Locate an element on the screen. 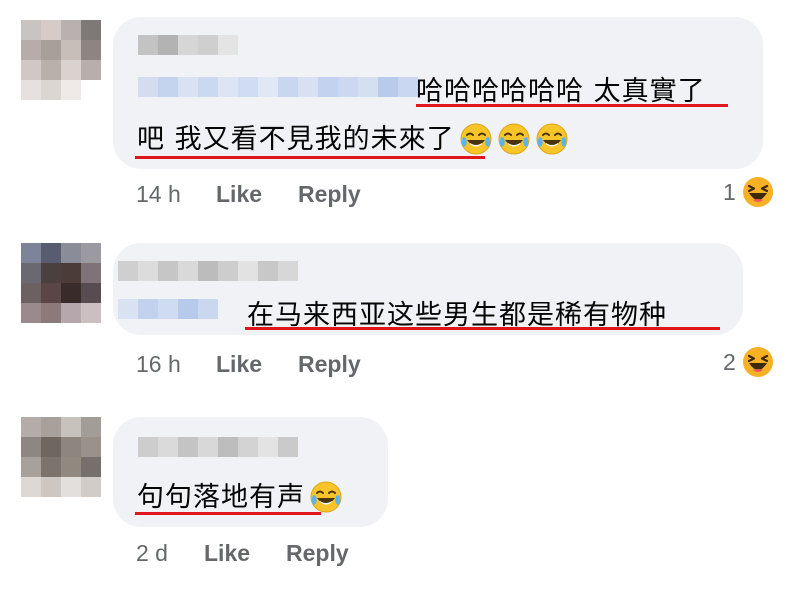 The height and width of the screenshot is (604, 800). comment-text-continued: 句句落地有声 is located at coordinates (240, 495).